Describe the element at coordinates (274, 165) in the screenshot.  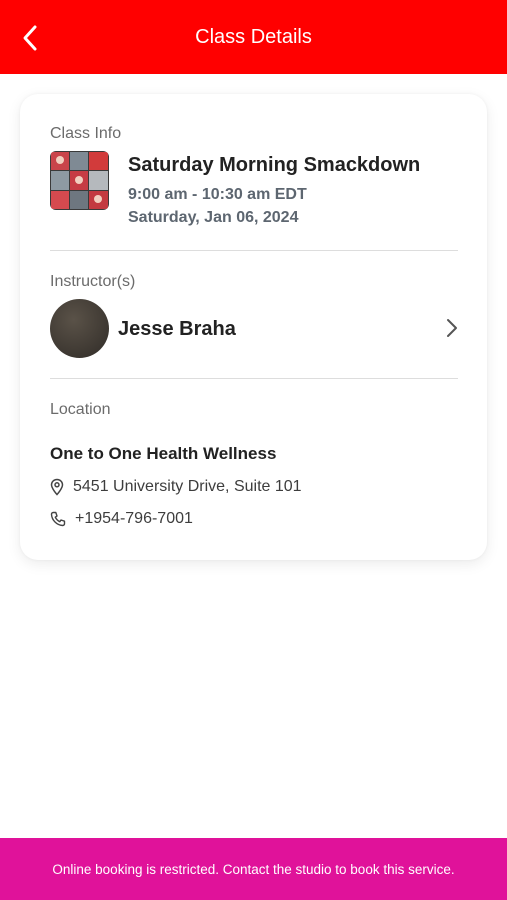
I see `class-title: Saturday Morning Smackdown` at that location.